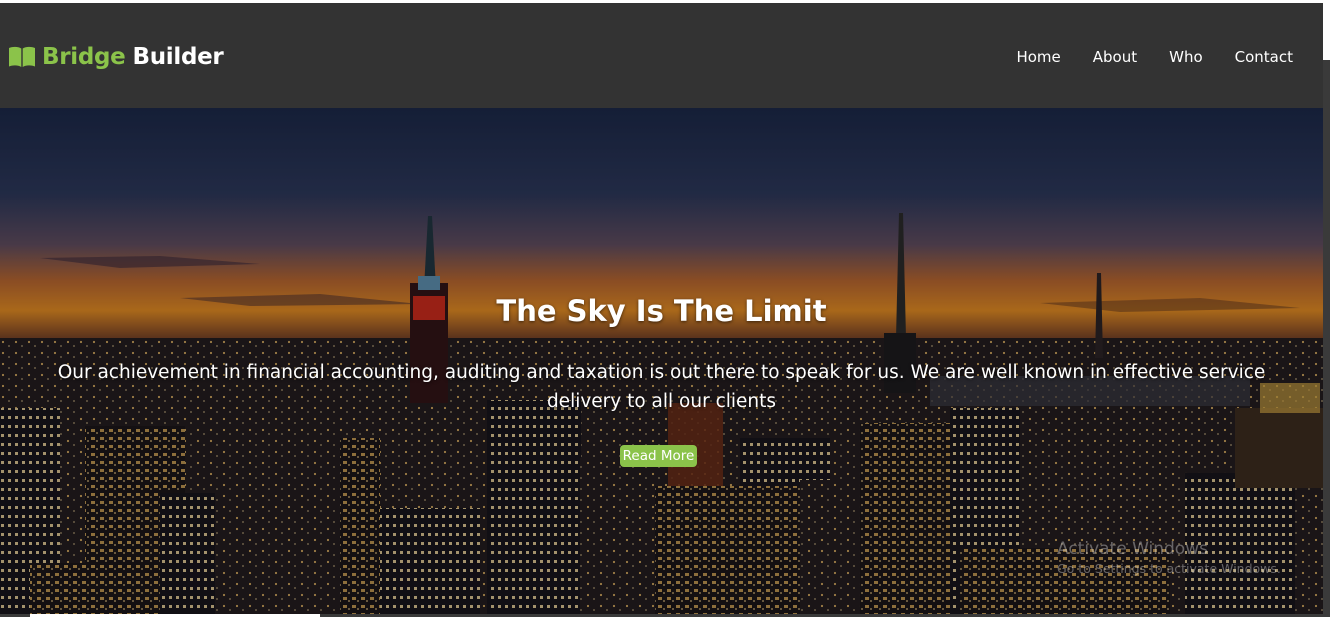  I want to click on nav-link-about: About, so click(1115, 57).